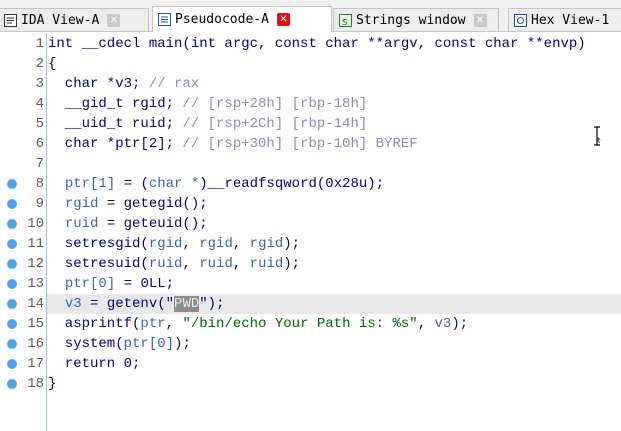  What do you see at coordinates (39, 84) in the screenshot?
I see `line-number: 3` at bounding box center [39, 84].